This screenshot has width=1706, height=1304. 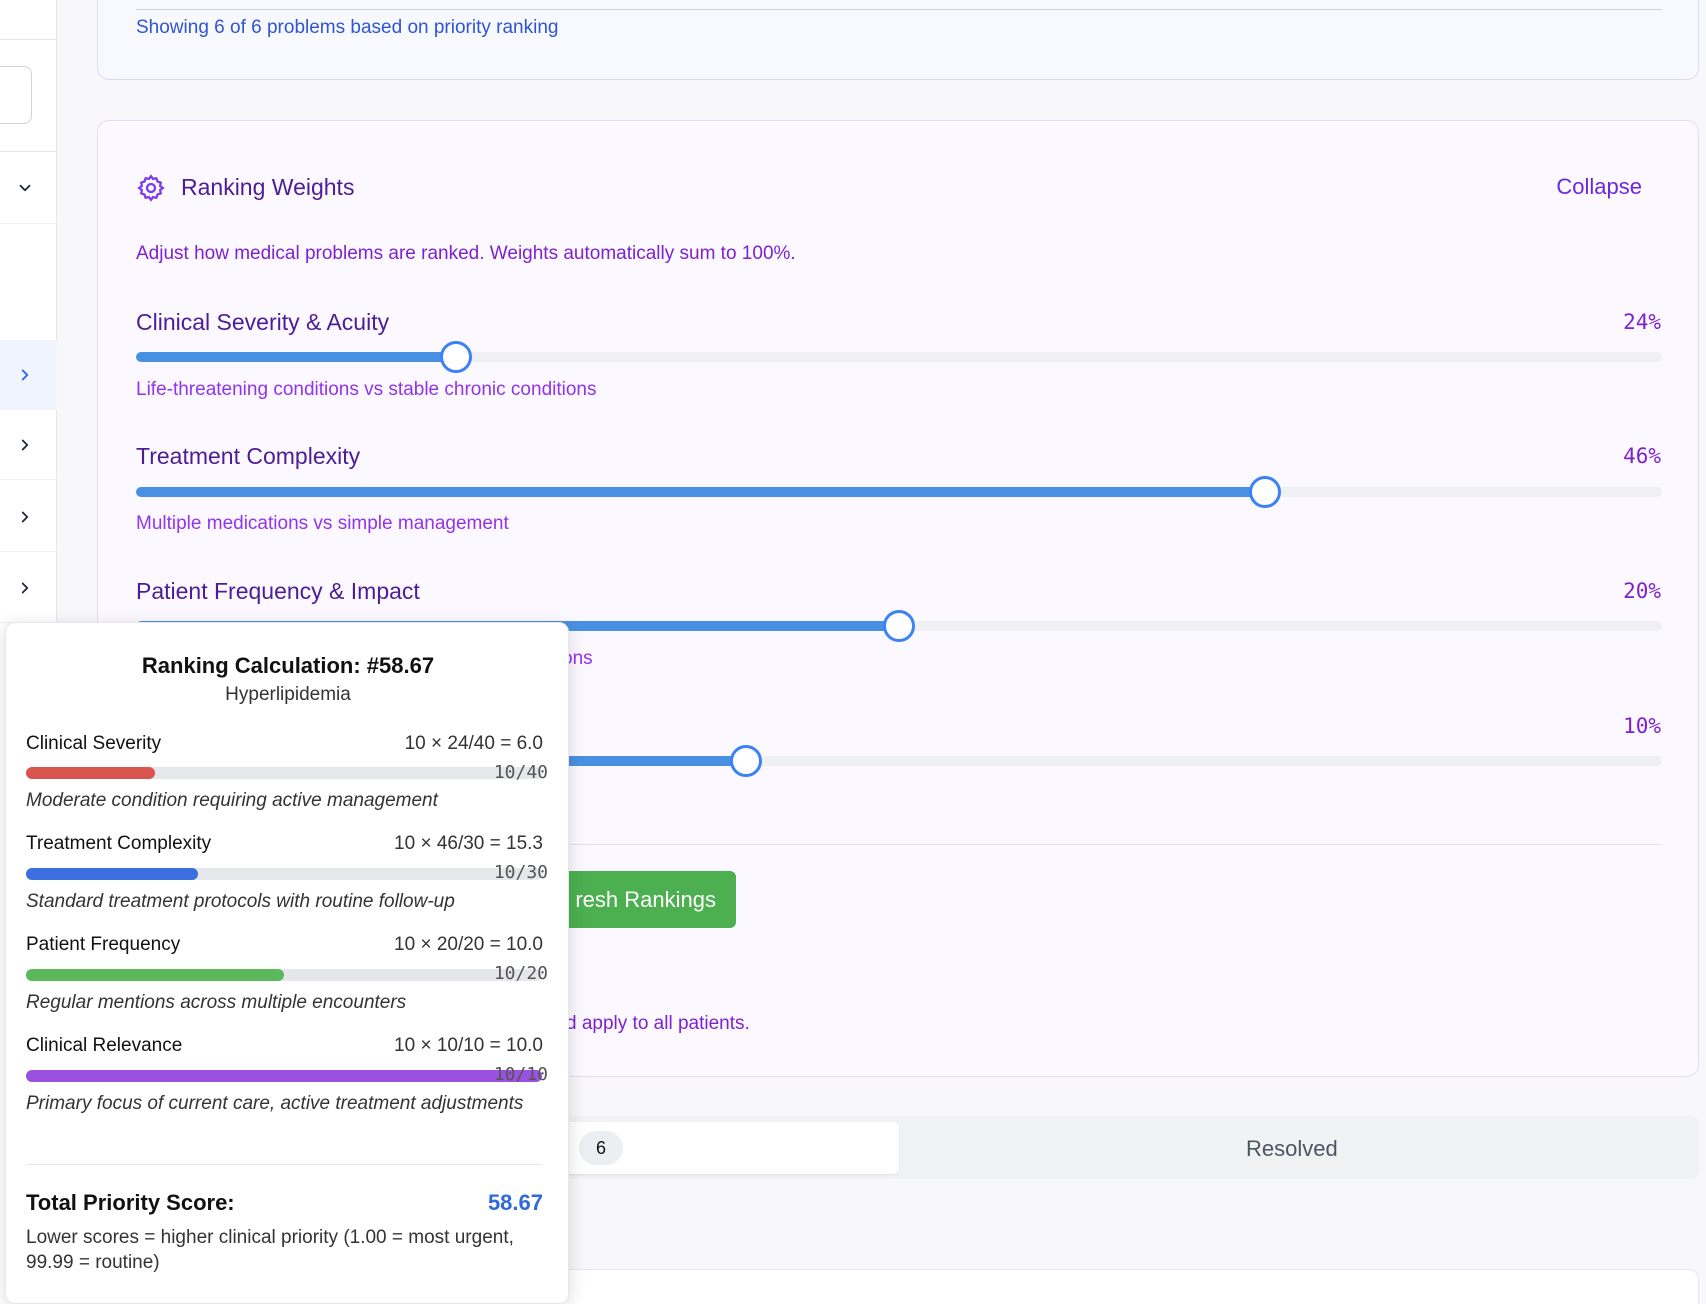 I want to click on factor-name: Treatment Complexity, so click(x=119, y=843).